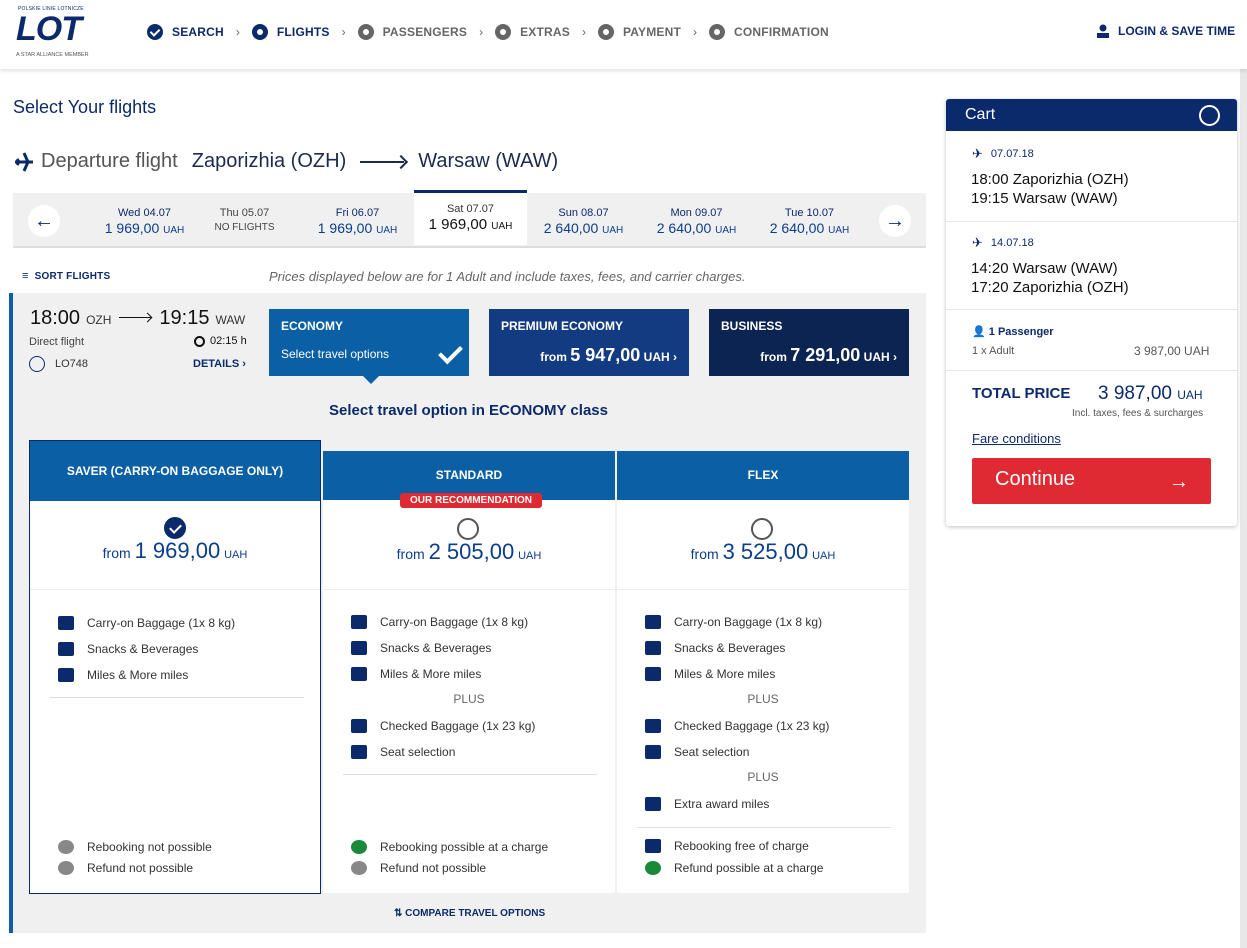 Image resolution: width=1247 pixels, height=948 pixels. Describe the element at coordinates (993, 351) in the screenshot. I see `passenger-type: 1 x Adult` at that location.